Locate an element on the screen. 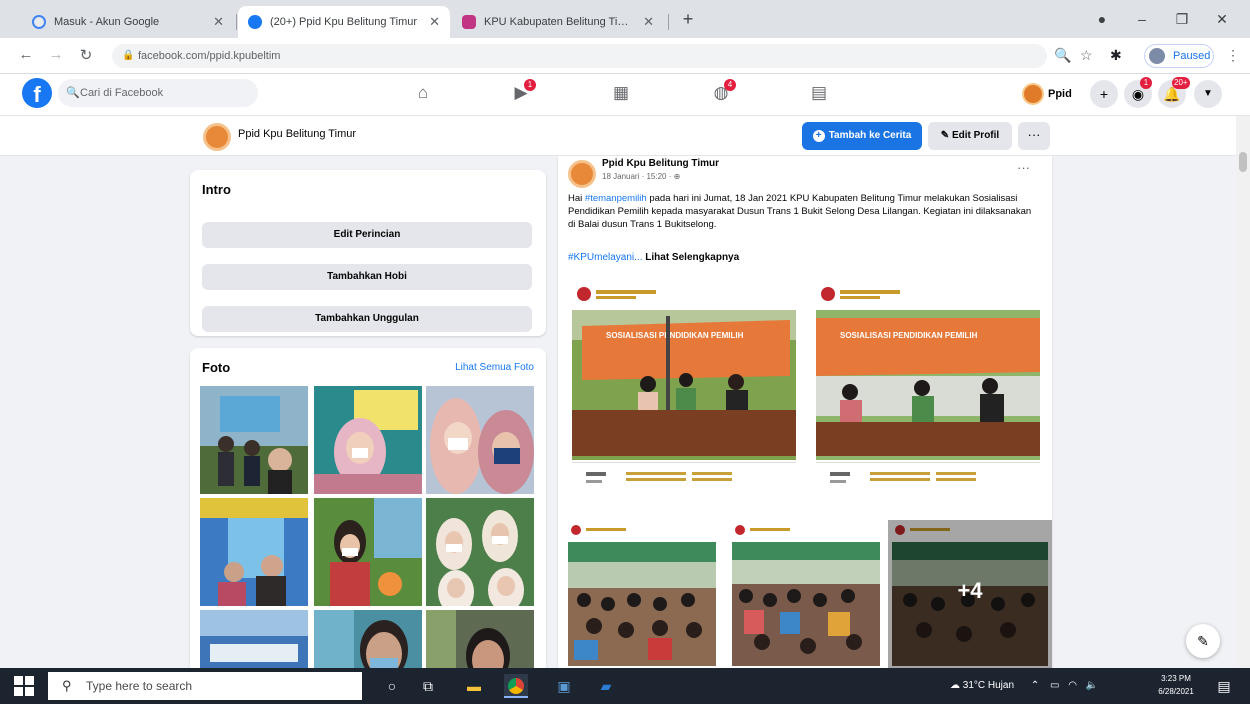 The width and height of the screenshot is (1250, 704). news-feed-icon: ▤ is located at coordinates (819, 94).